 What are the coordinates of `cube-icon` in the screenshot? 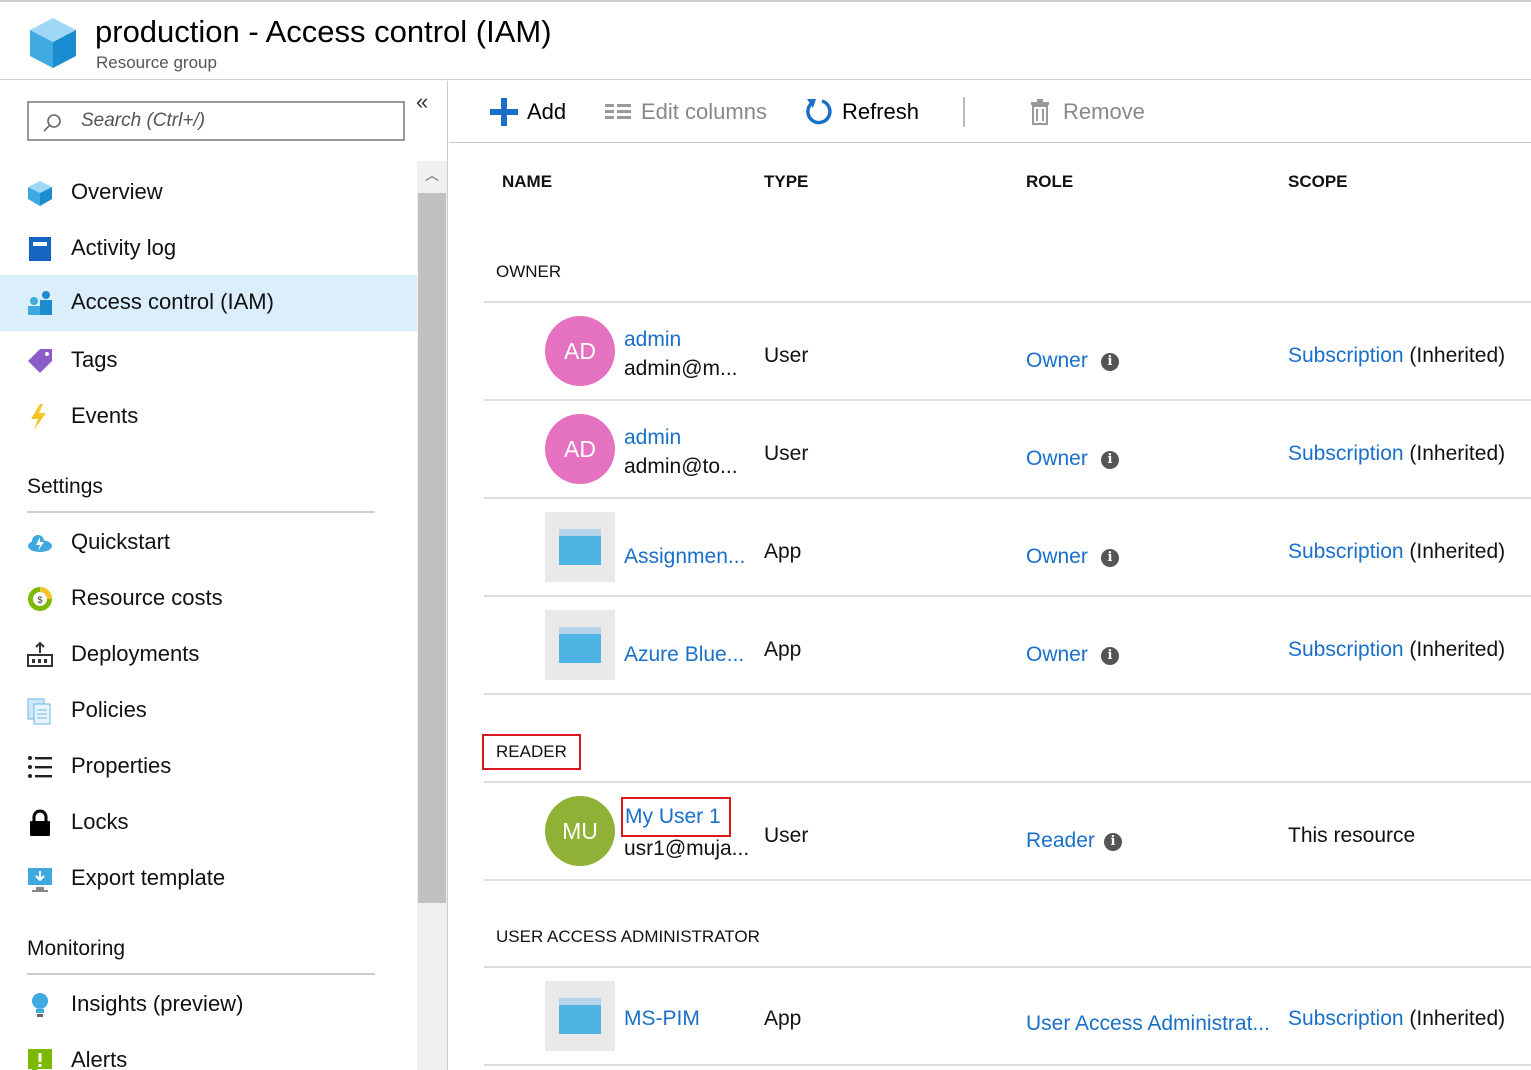 It's located at (40, 193).